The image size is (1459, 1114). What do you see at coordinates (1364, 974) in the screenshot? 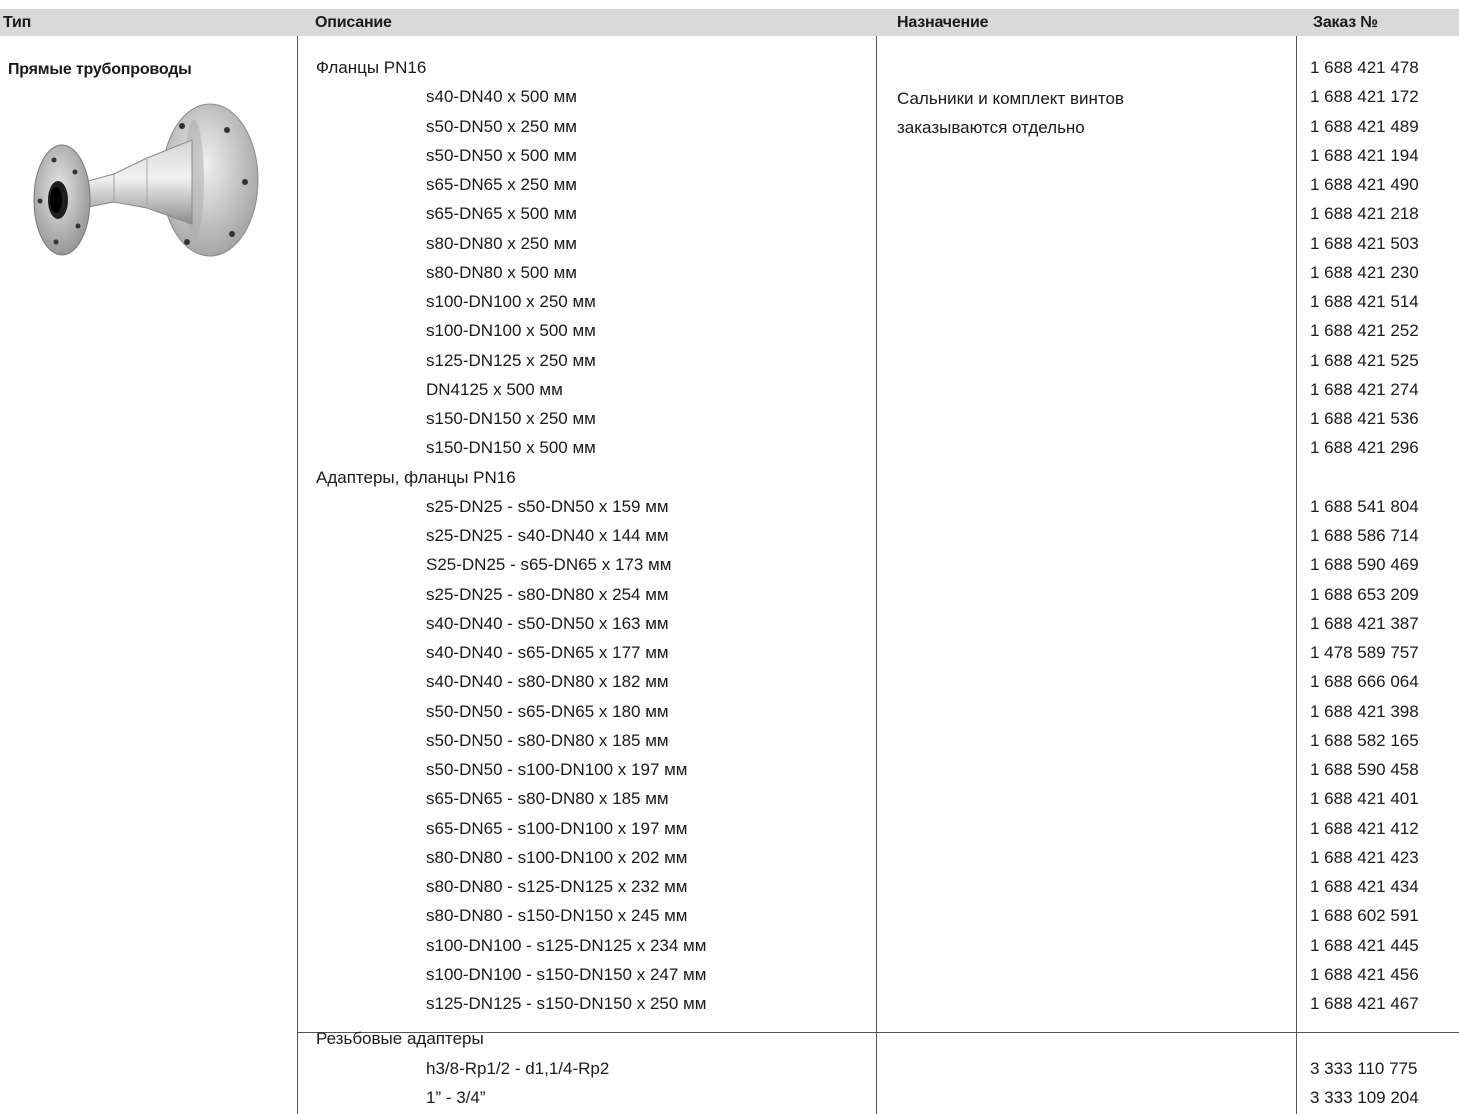
I see `order-number: 1 688 421 456` at bounding box center [1364, 974].